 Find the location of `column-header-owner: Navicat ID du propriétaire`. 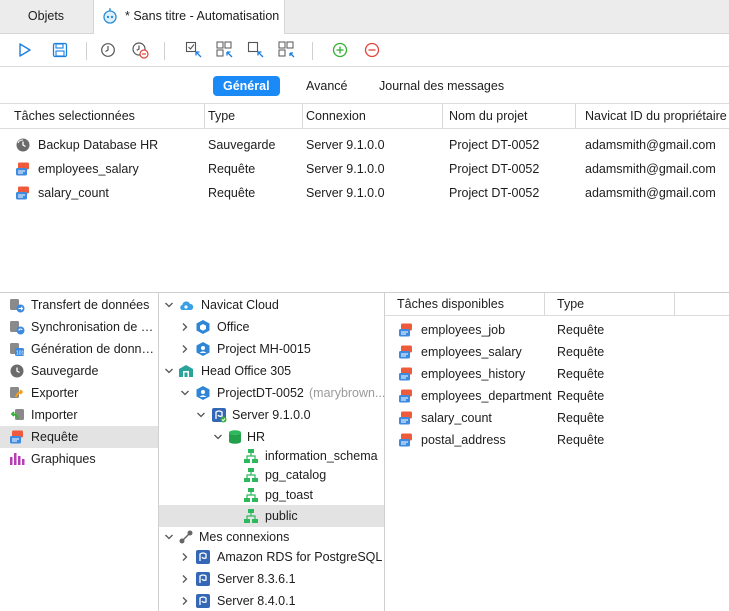

column-header-owner: Navicat ID du propriétaire is located at coordinates (652, 116).